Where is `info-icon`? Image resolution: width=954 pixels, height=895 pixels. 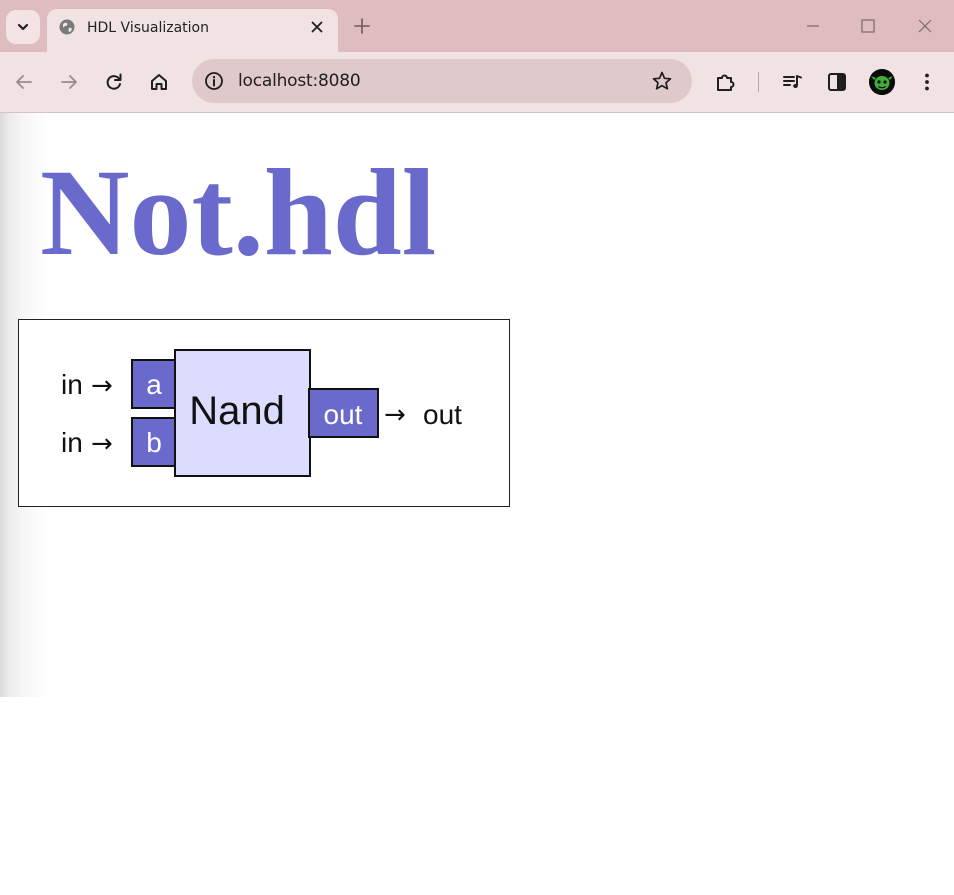
info-icon is located at coordinates (214, 81).